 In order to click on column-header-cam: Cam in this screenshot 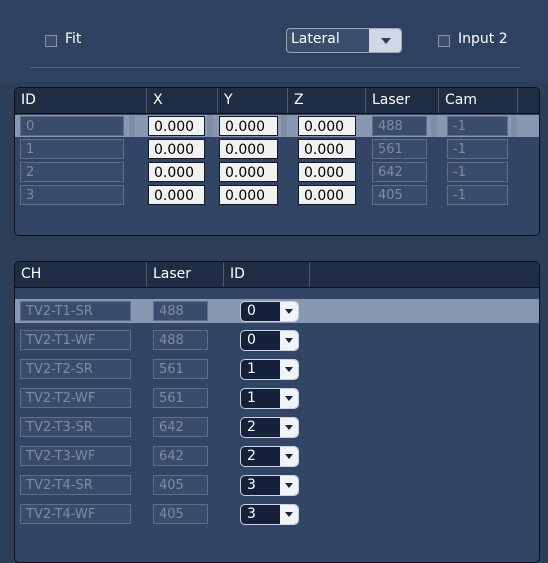, I will do `click(478, 100)`.